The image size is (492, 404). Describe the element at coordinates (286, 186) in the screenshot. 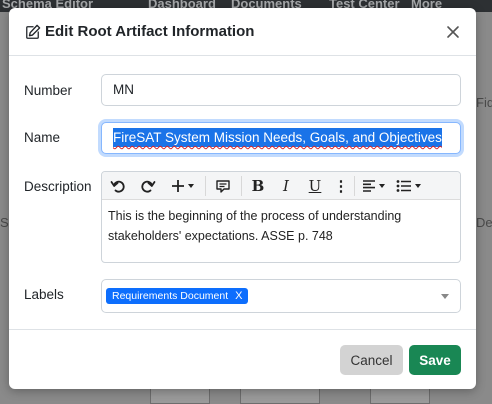

I see `italic-button: I` at that location.